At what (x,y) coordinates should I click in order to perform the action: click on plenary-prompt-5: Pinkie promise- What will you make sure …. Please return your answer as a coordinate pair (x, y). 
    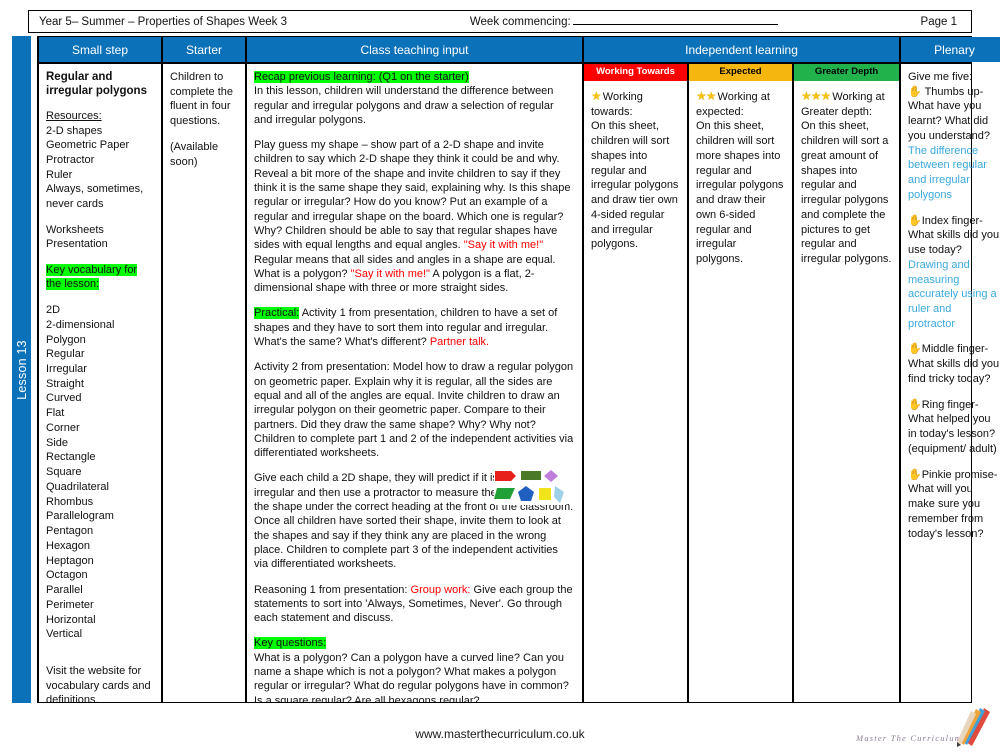
    Looking at the image, I should click on (953, 504).